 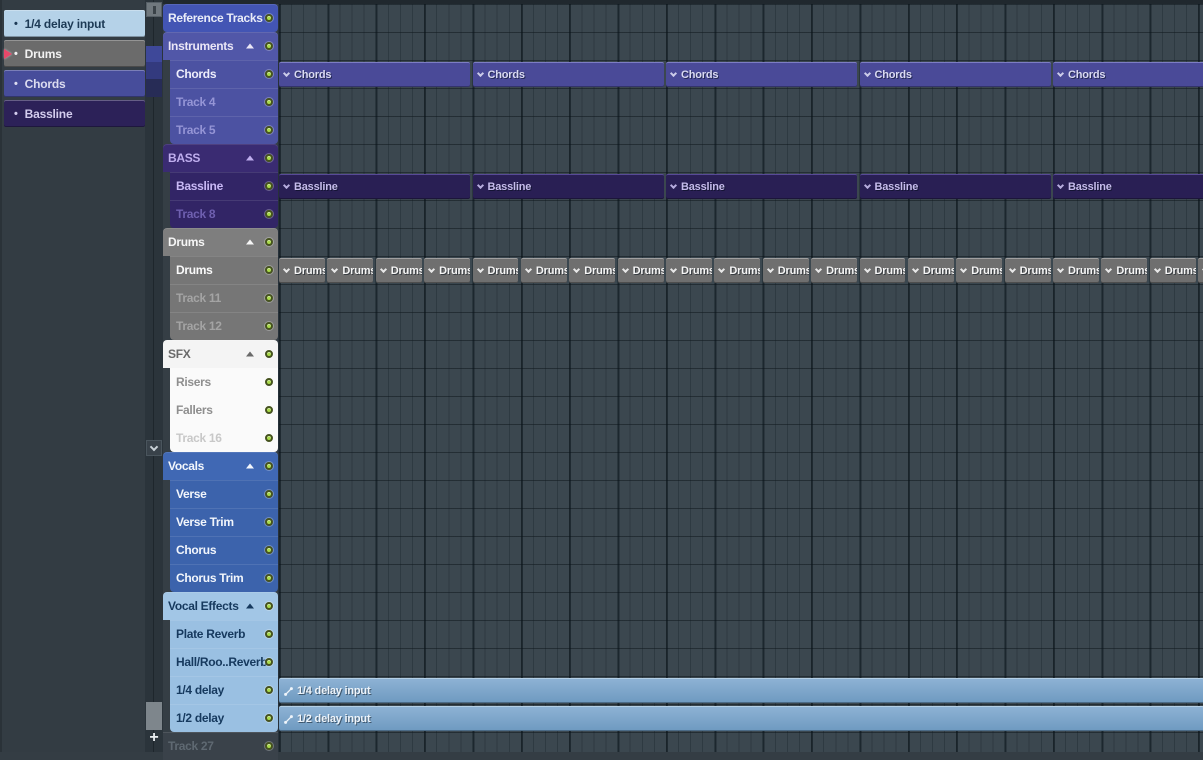 I want to click on track-header-track-27-27: Track 27, so click(x=220, y=746).